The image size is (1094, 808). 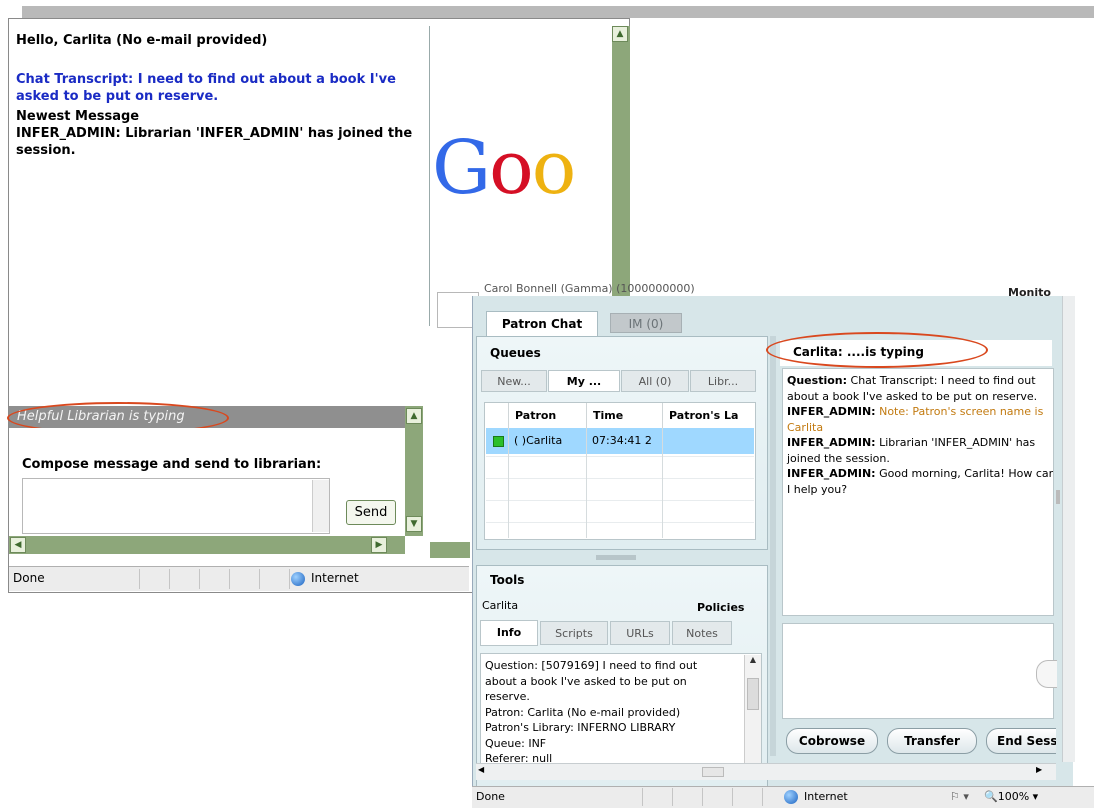 I want to click on end-session-button: End Session, so click(x=1021, y=741).